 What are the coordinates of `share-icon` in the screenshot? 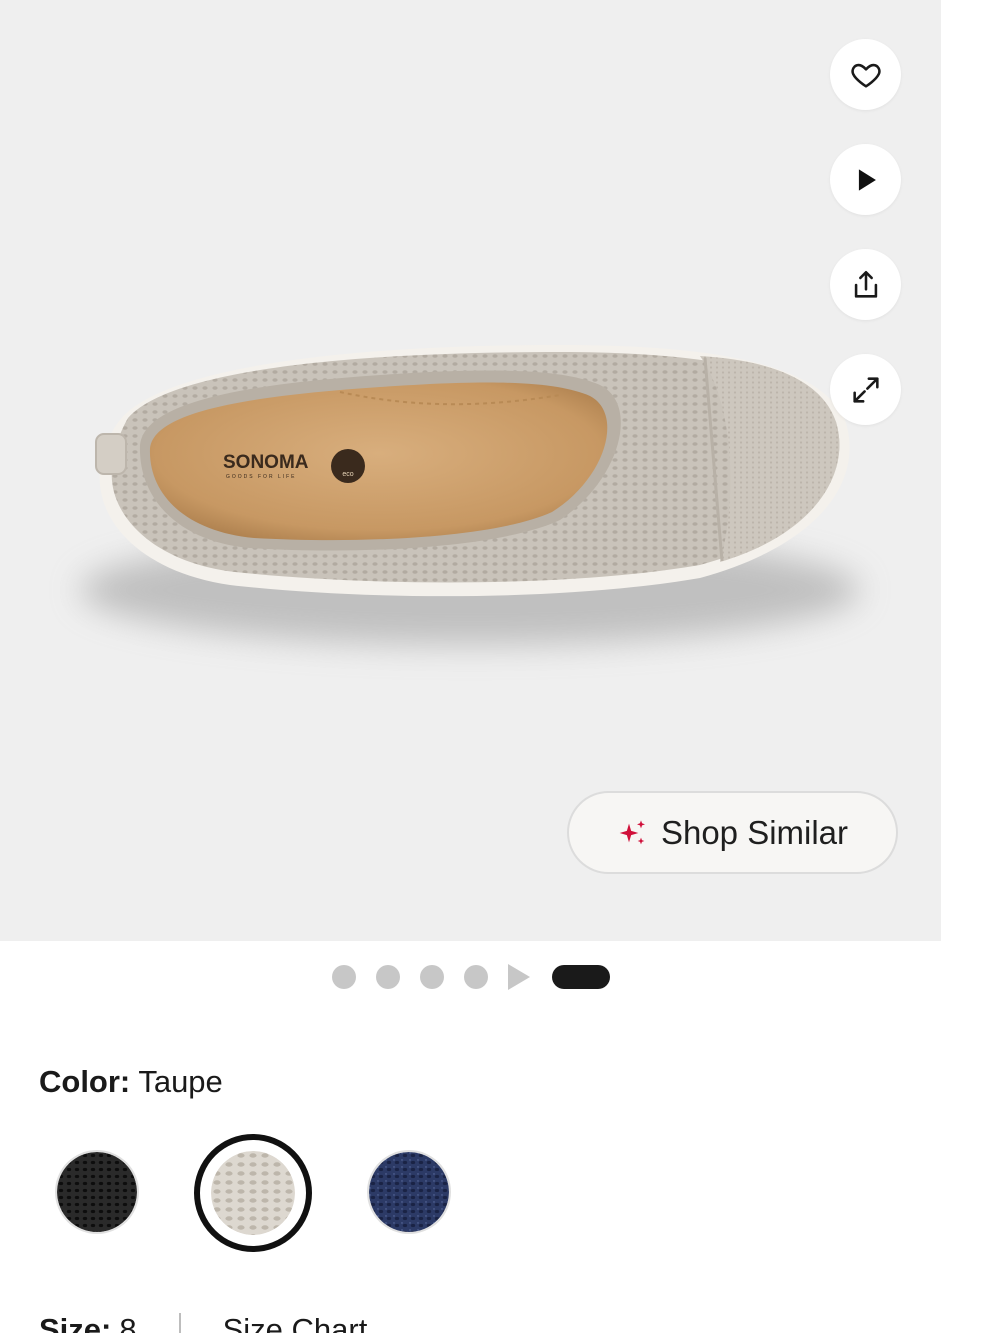 It's located at (865, 284).